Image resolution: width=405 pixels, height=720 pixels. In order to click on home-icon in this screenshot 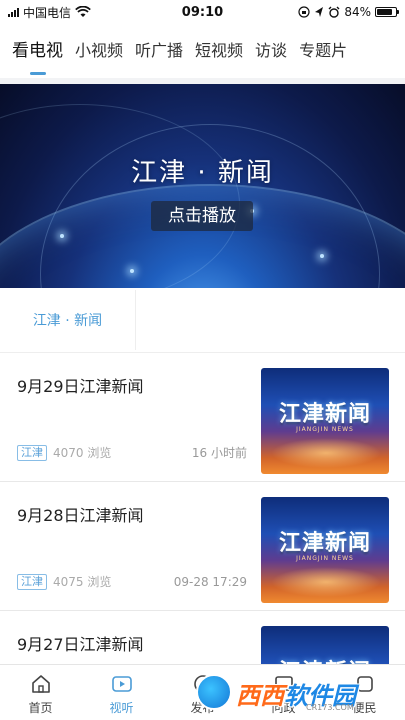, I will do `click(40, 684)`.